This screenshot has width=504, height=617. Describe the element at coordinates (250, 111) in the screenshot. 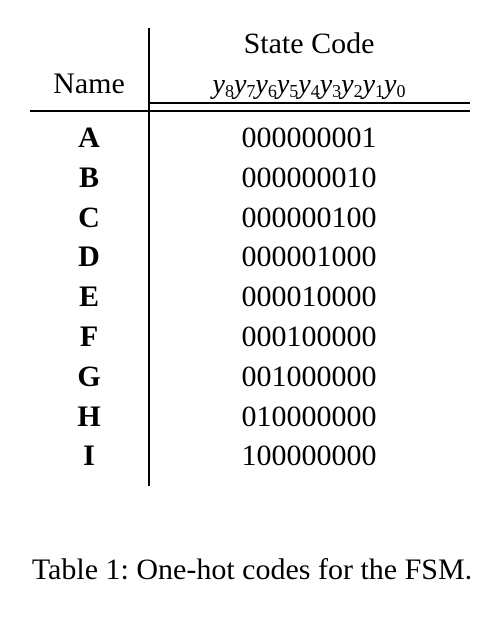

I see `header-rule-full` at that location.